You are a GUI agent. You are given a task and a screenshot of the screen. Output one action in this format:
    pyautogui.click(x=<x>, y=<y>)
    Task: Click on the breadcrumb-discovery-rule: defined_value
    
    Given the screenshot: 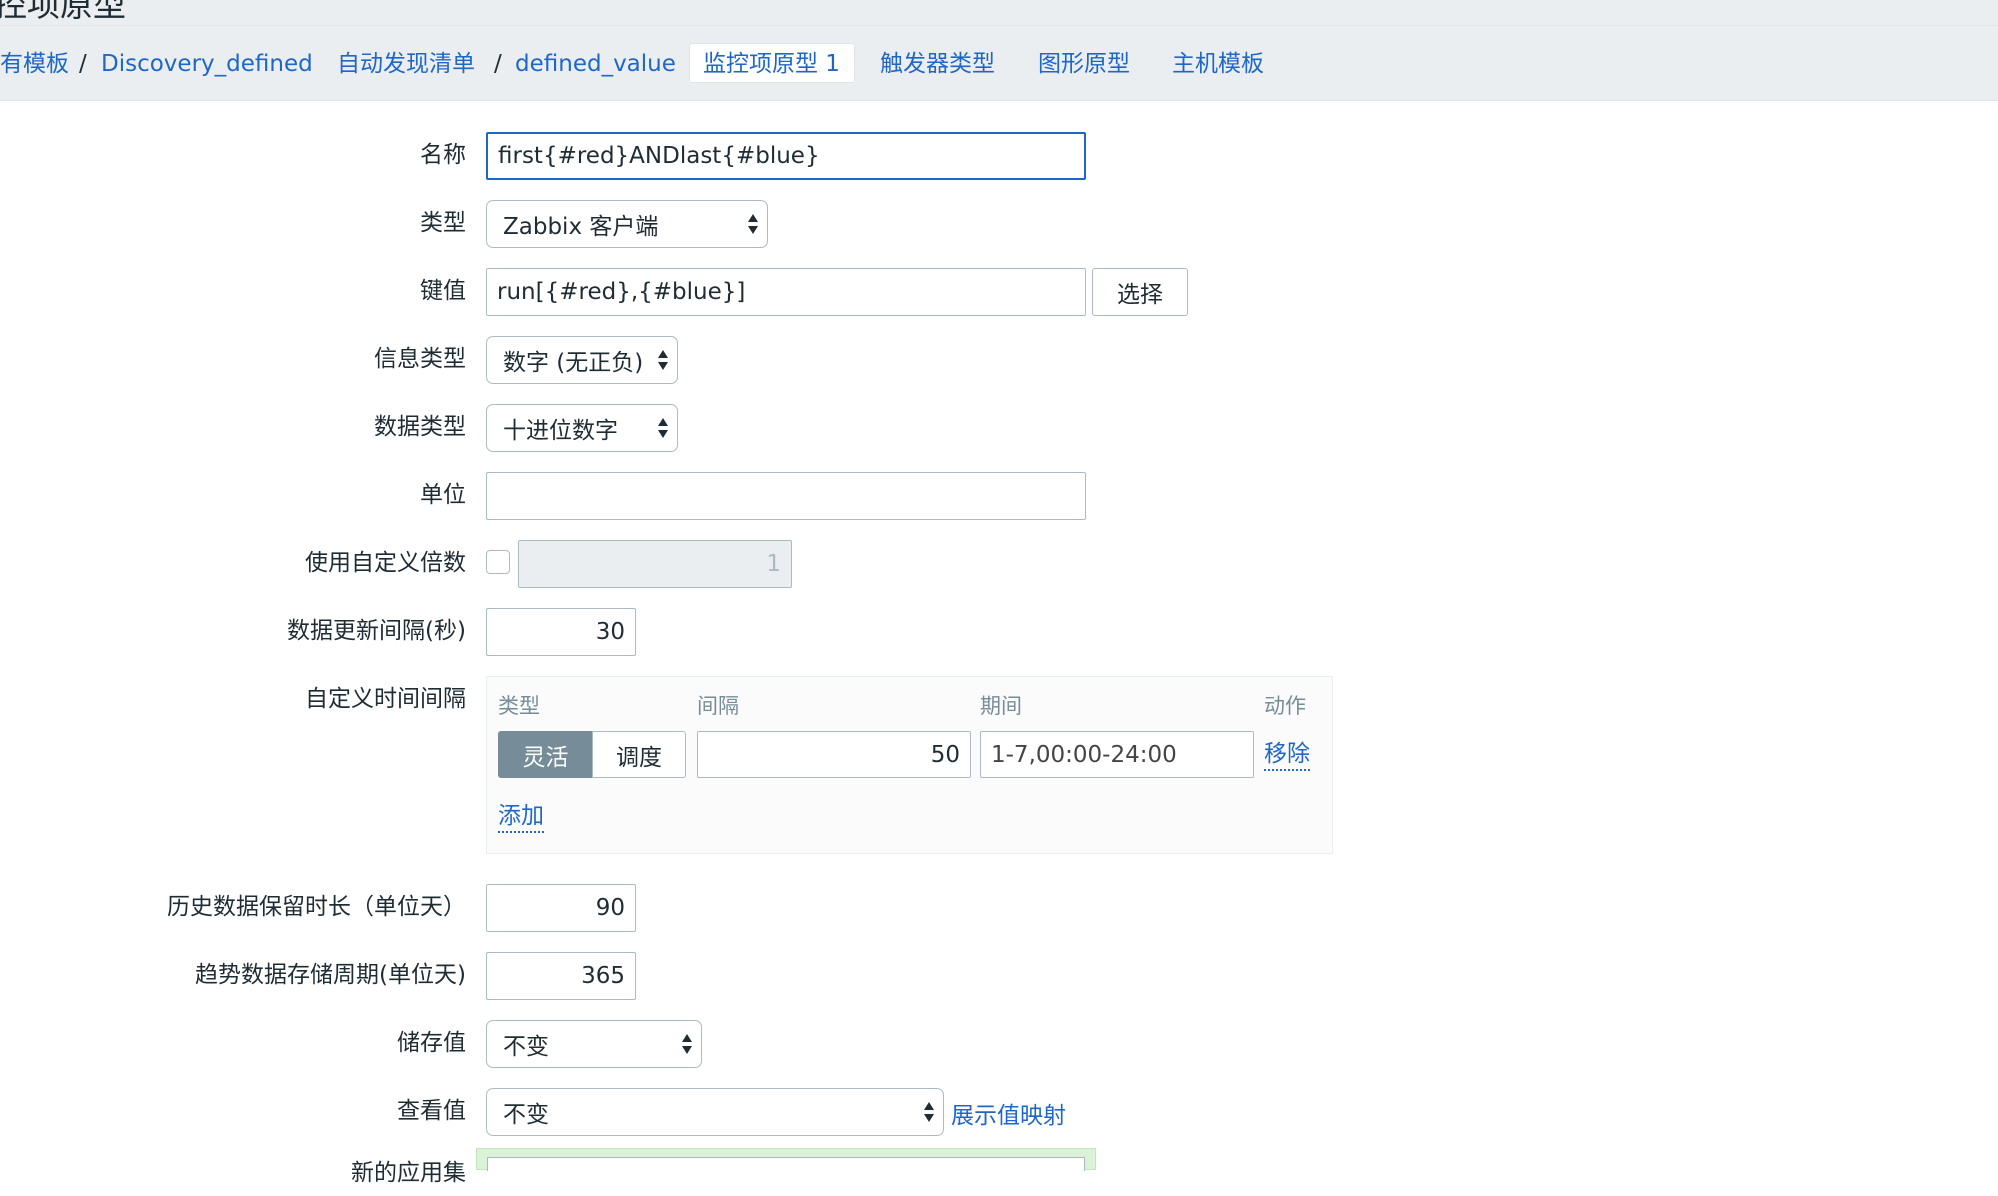 What is the action you would take?
    pyautogui.click(x=595, y=64)
    